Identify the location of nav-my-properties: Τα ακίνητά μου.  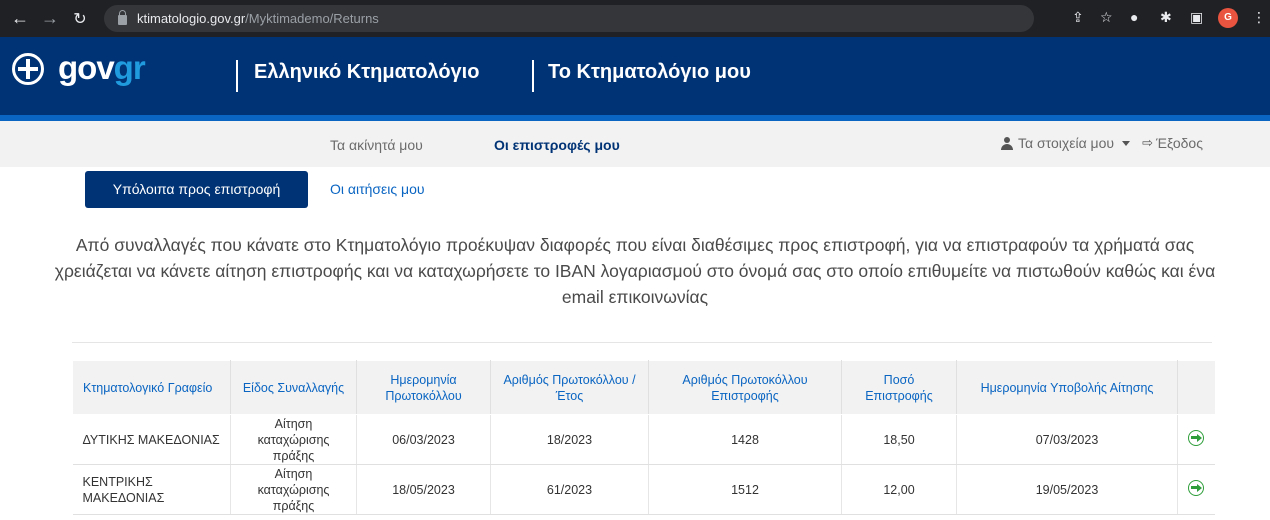
(376, 145).